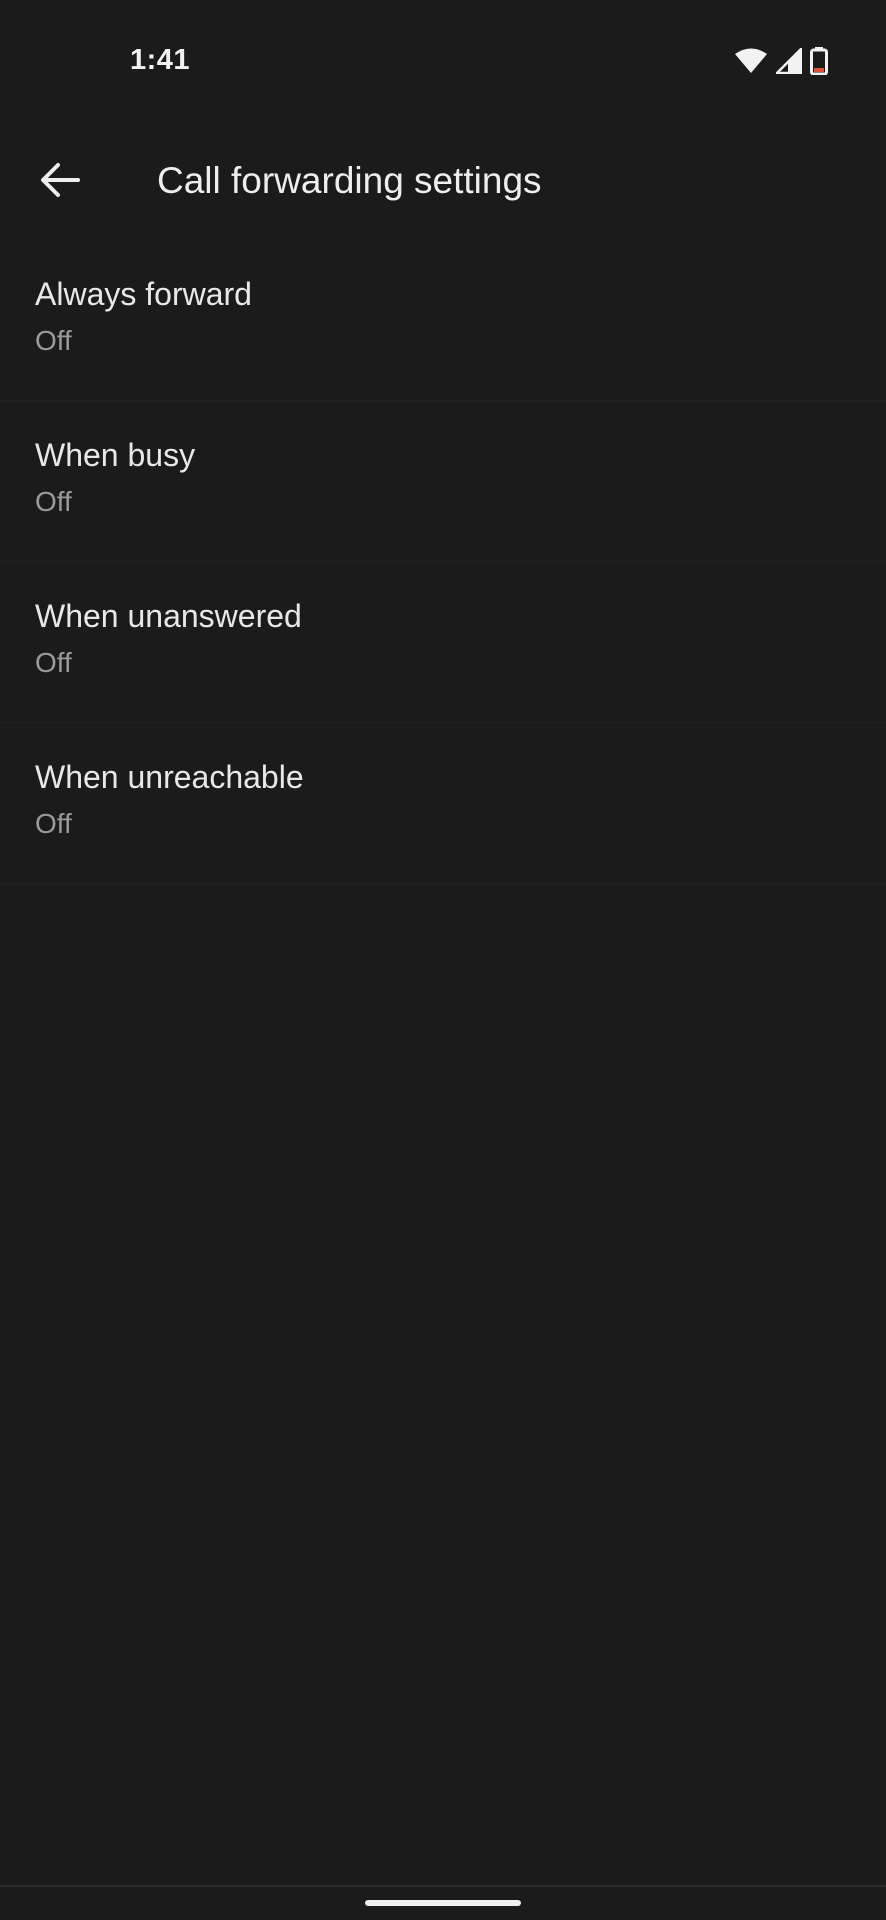 This screenshot has height=1920, width=886. What do you see at coordinates (160, 60) in the screenshot?
I see `status-time: 1:41` at bounding box center [160, 60].